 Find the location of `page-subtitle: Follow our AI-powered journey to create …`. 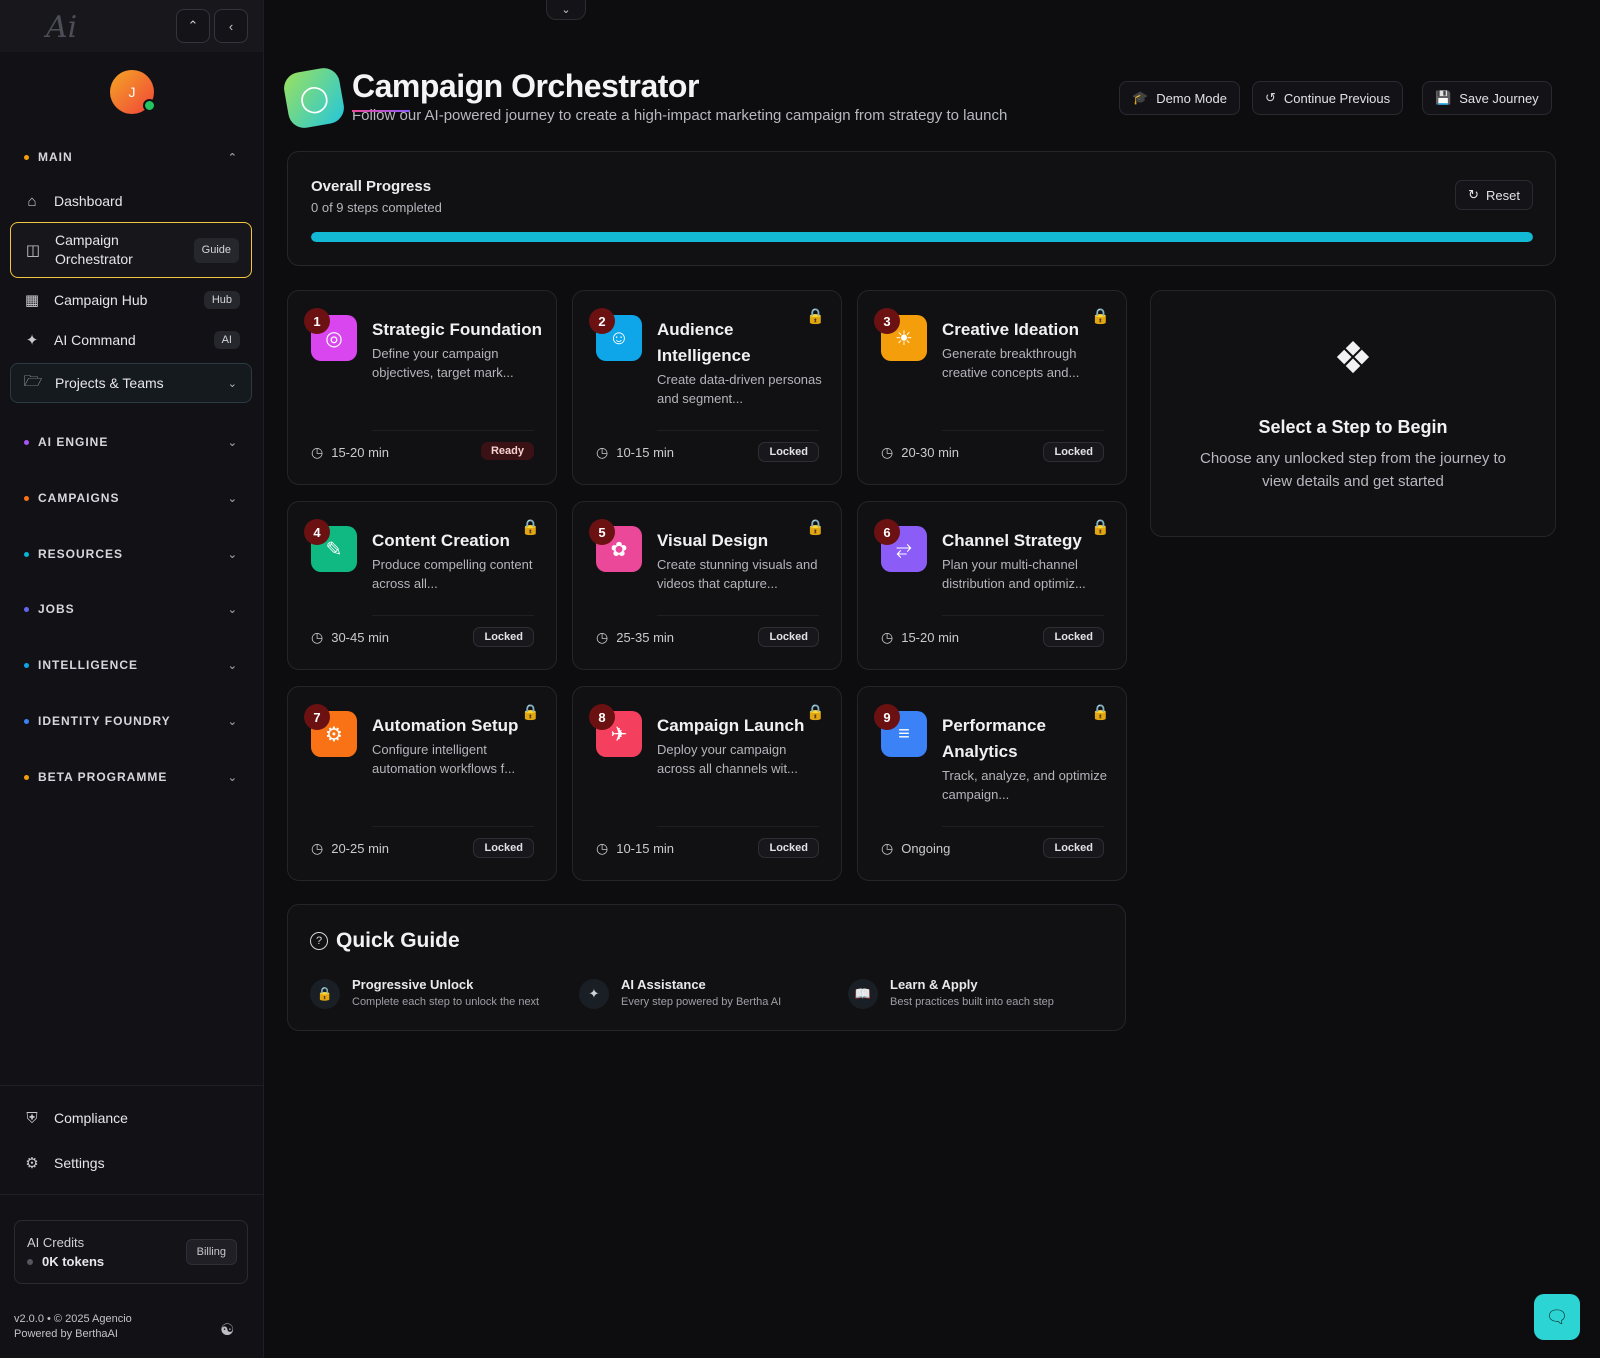

page-subtitle: Follow our AI-powered journey to create … is located at coordinates (680, 115).